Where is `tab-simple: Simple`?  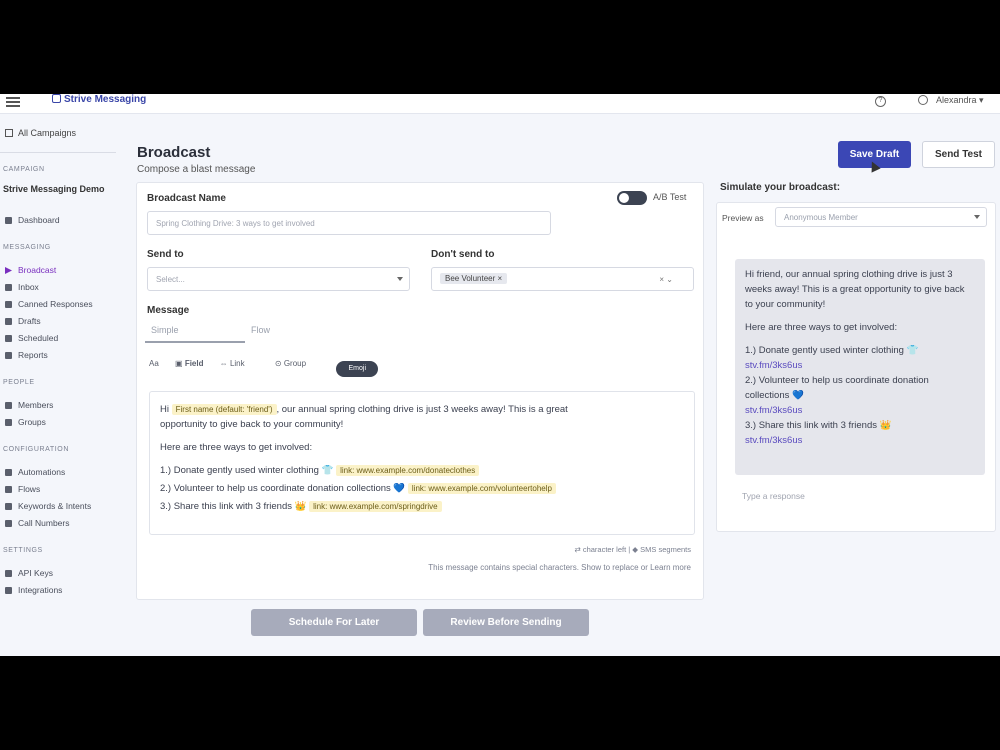 tab-simple: Simple is located at coordinates (165, 330).